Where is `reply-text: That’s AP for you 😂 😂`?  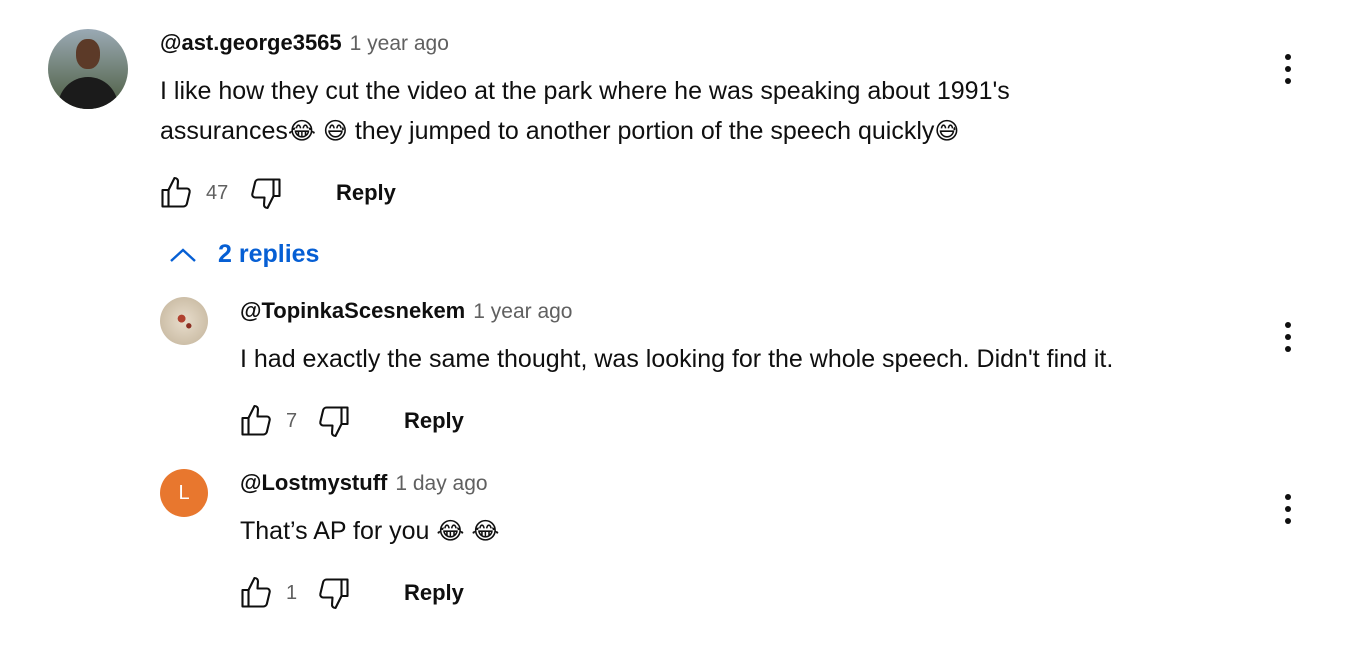 reply-text: That’s AP for you 😂 😂 is located at coordinates (370, 531).